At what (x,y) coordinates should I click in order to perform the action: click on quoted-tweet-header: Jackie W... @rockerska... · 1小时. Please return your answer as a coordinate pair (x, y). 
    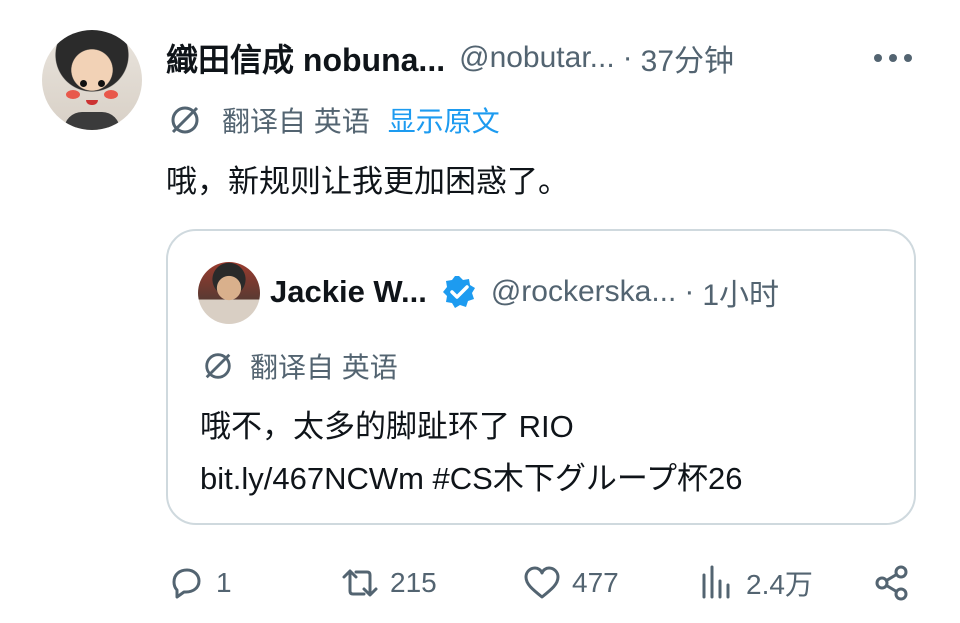
    Looking at the image, I should click on (524, 292).